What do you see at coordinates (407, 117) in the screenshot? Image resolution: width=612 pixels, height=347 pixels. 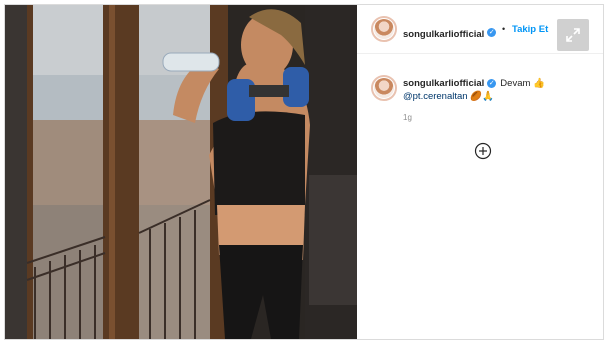 I see `post-time: 1g` at bounding box center [407, 117].